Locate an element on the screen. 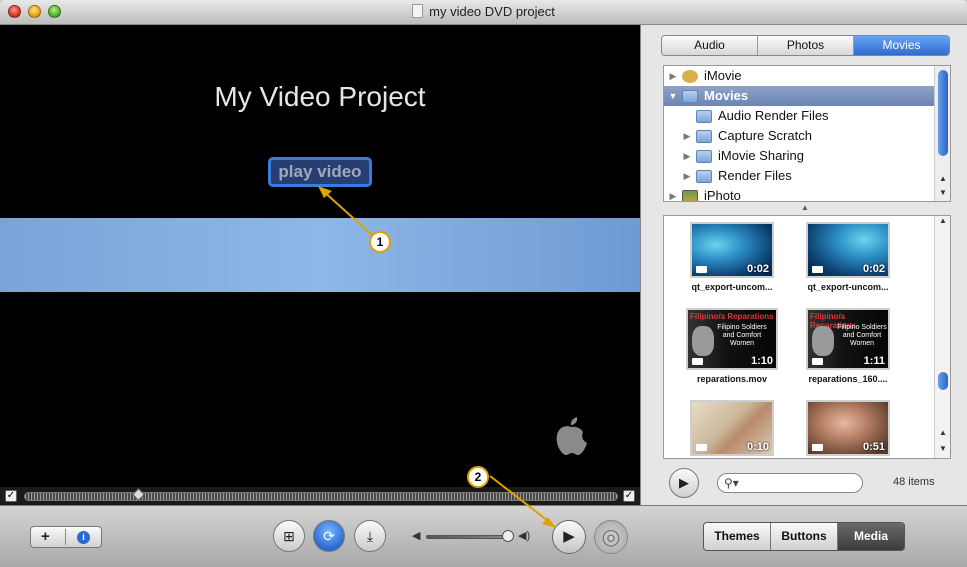 The image size is (967, 567). tab-audio: Audio is located at coordinates (710, 45).